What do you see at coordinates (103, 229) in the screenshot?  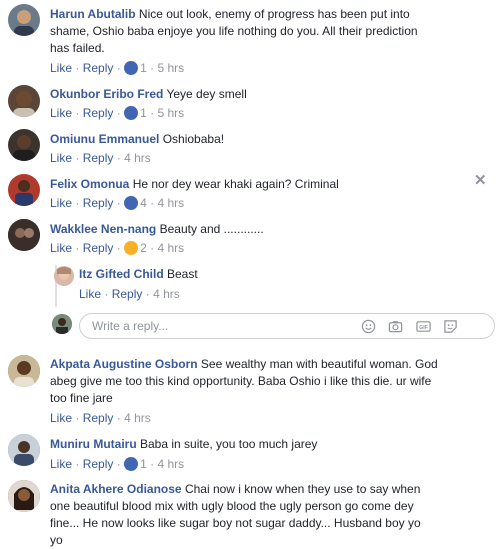 I see `commenter-name: Wakklee Nen-nang` at bounding box center [103, 229].